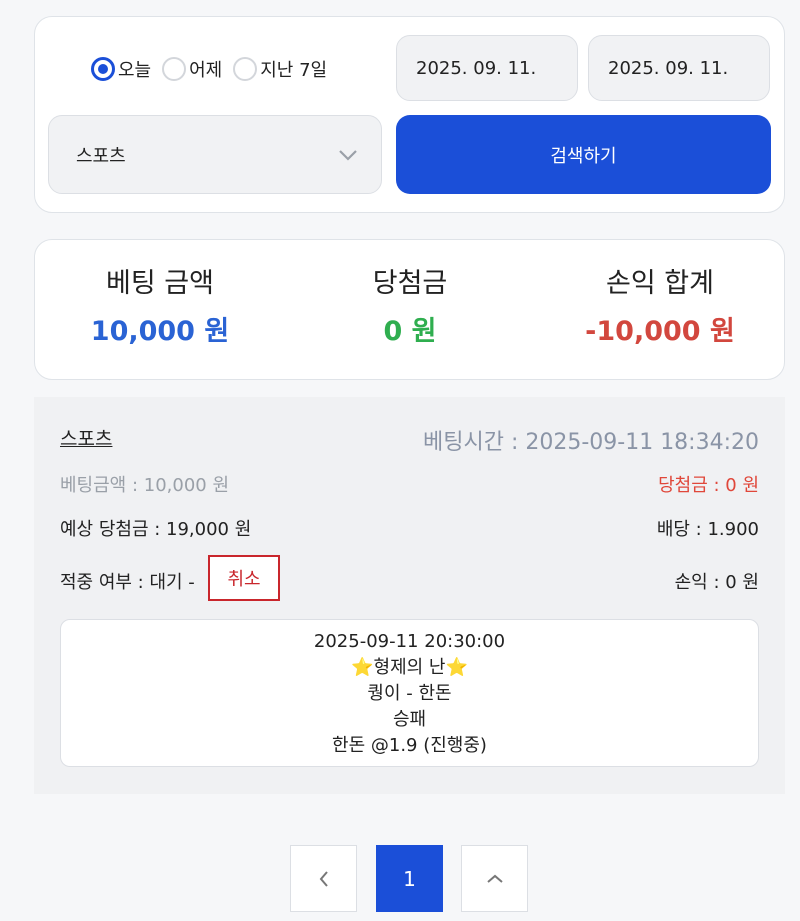 This screenshot has width=800, height=921. What do you see at coordinates (145, 485) in the screenshot?
I see `bet-amount: 베팅금액 : 10,000 원` at bounding box center [145, 485].